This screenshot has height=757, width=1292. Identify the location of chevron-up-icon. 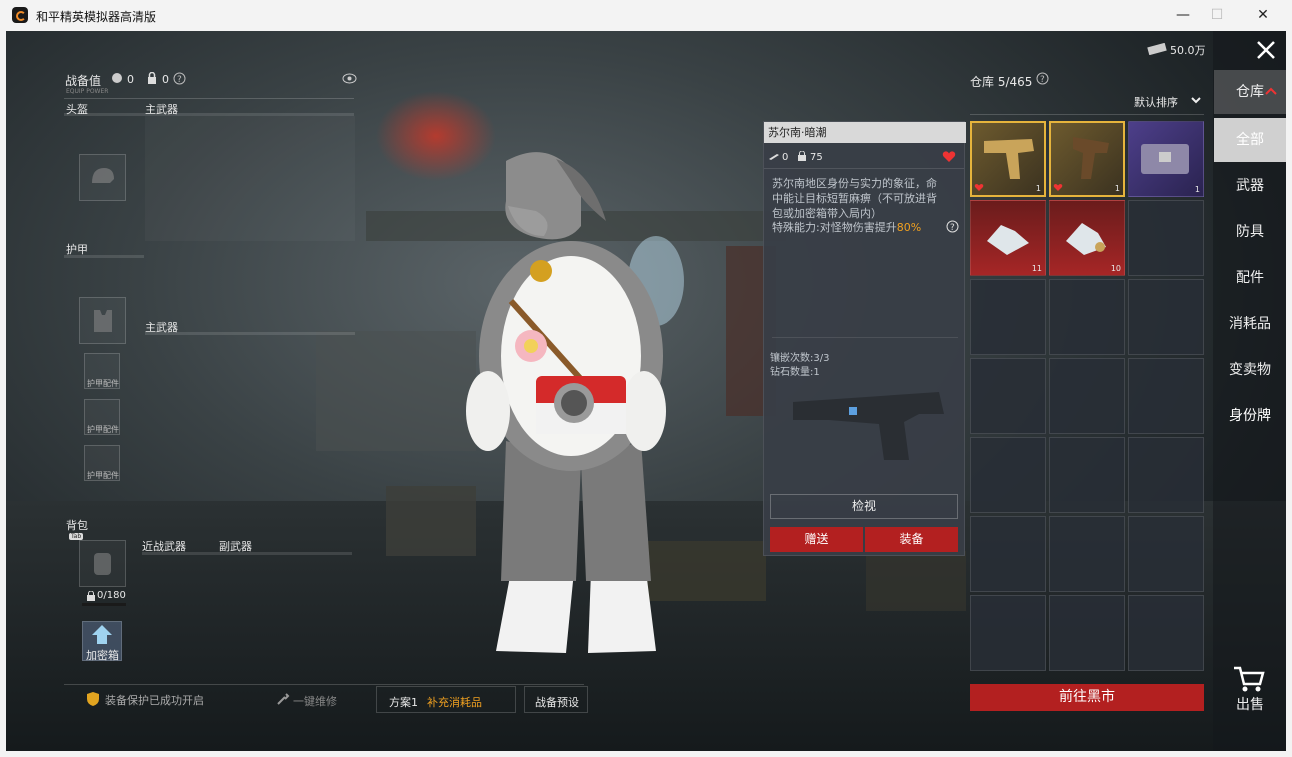
(1271, 91).